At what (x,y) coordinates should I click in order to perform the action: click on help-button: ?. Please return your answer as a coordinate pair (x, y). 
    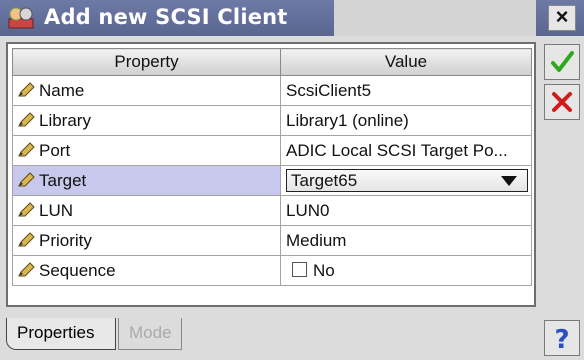
    Looking at the image, I should click on (562, 338).